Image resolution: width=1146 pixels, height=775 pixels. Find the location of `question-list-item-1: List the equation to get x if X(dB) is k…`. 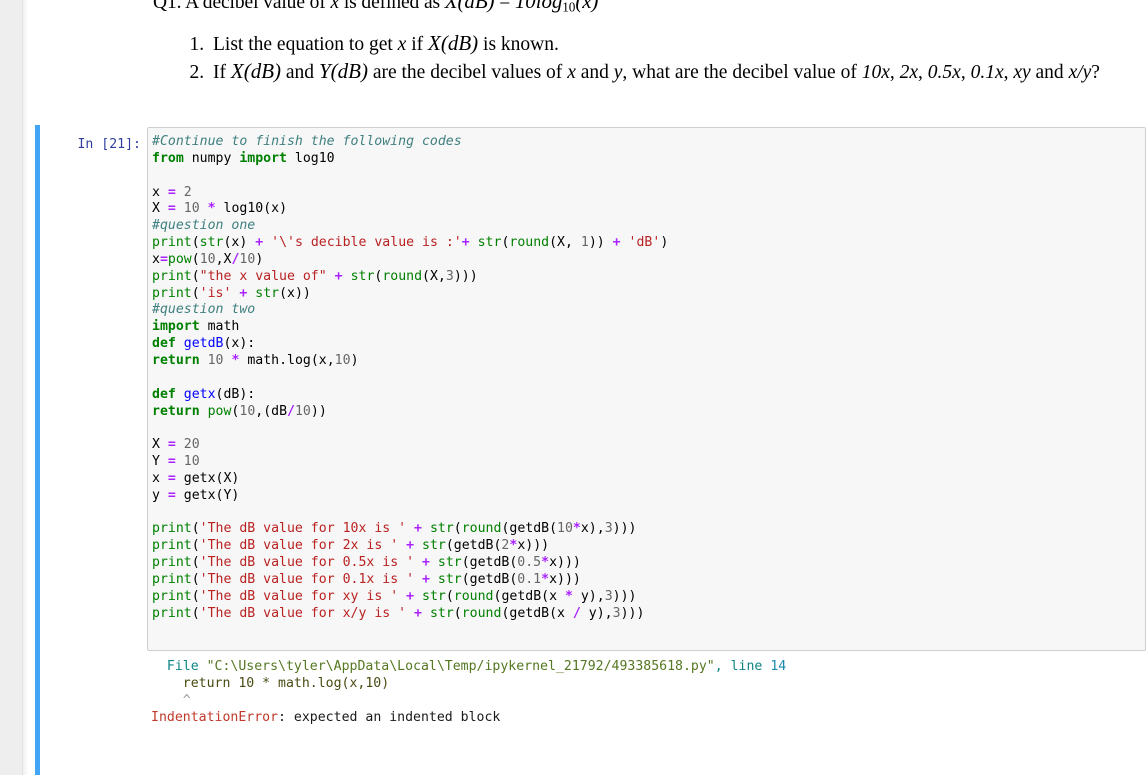

question-list-item-1: List the equation to get x if X(dB) is k… is located at coordinates (670, 44).